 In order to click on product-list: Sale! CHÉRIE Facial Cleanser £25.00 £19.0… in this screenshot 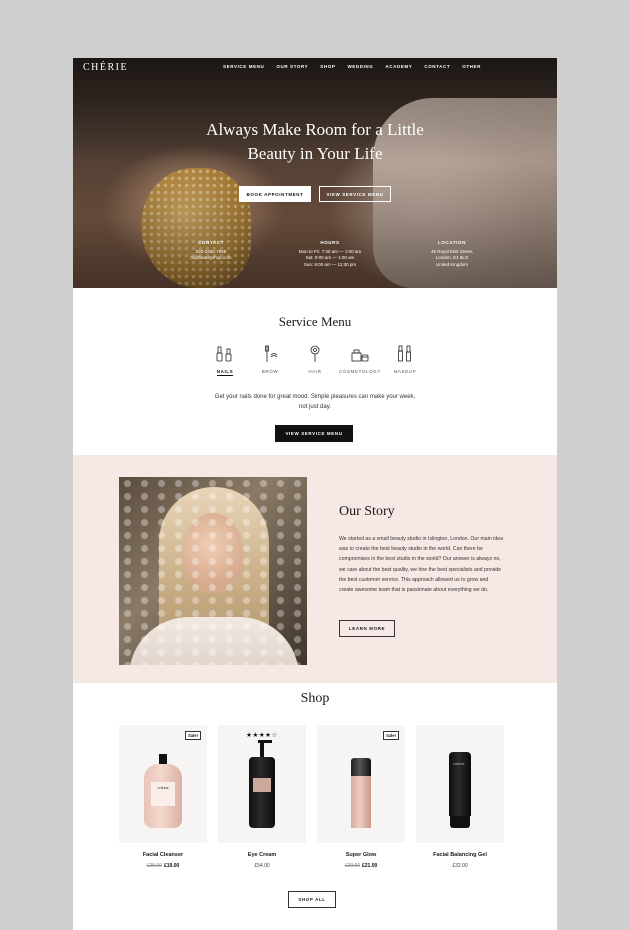, I will do `click(311, 797)`.